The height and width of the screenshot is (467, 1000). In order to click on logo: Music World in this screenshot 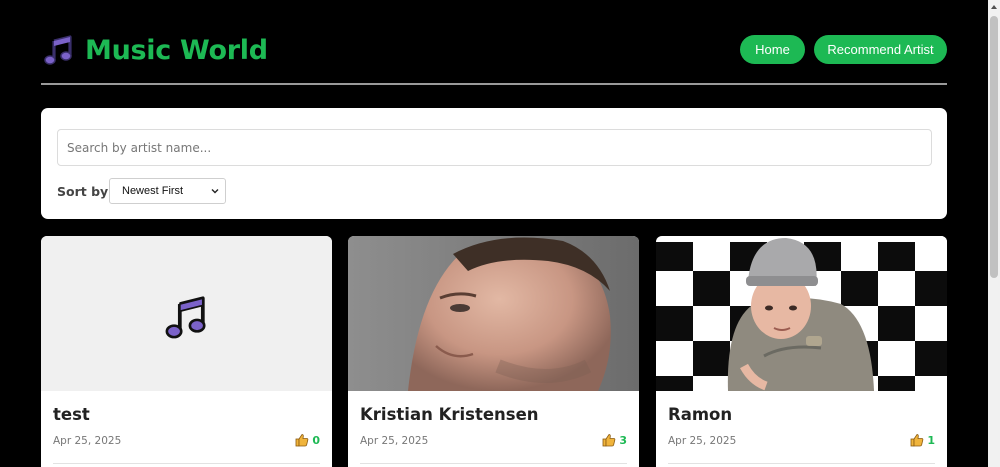, I will do `click(155, 50)`.